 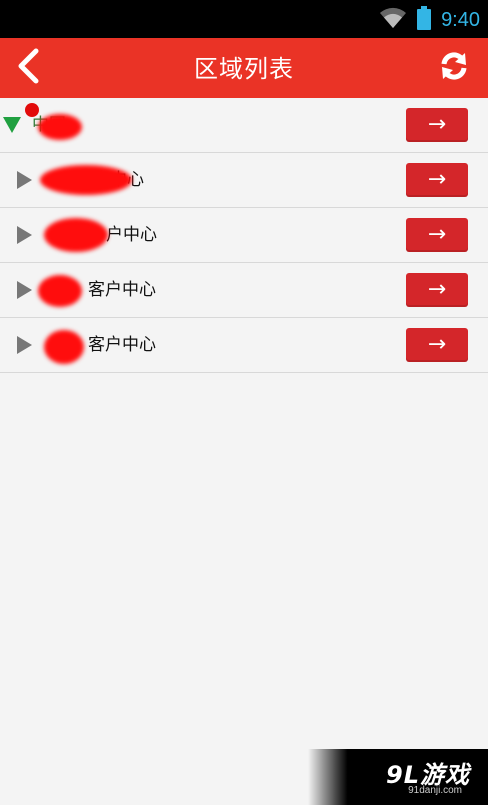 What do you see at coordinates (12, 125) in the screenshot?
I see `expanded-arrow-icon` at bounding box center [12, 125].